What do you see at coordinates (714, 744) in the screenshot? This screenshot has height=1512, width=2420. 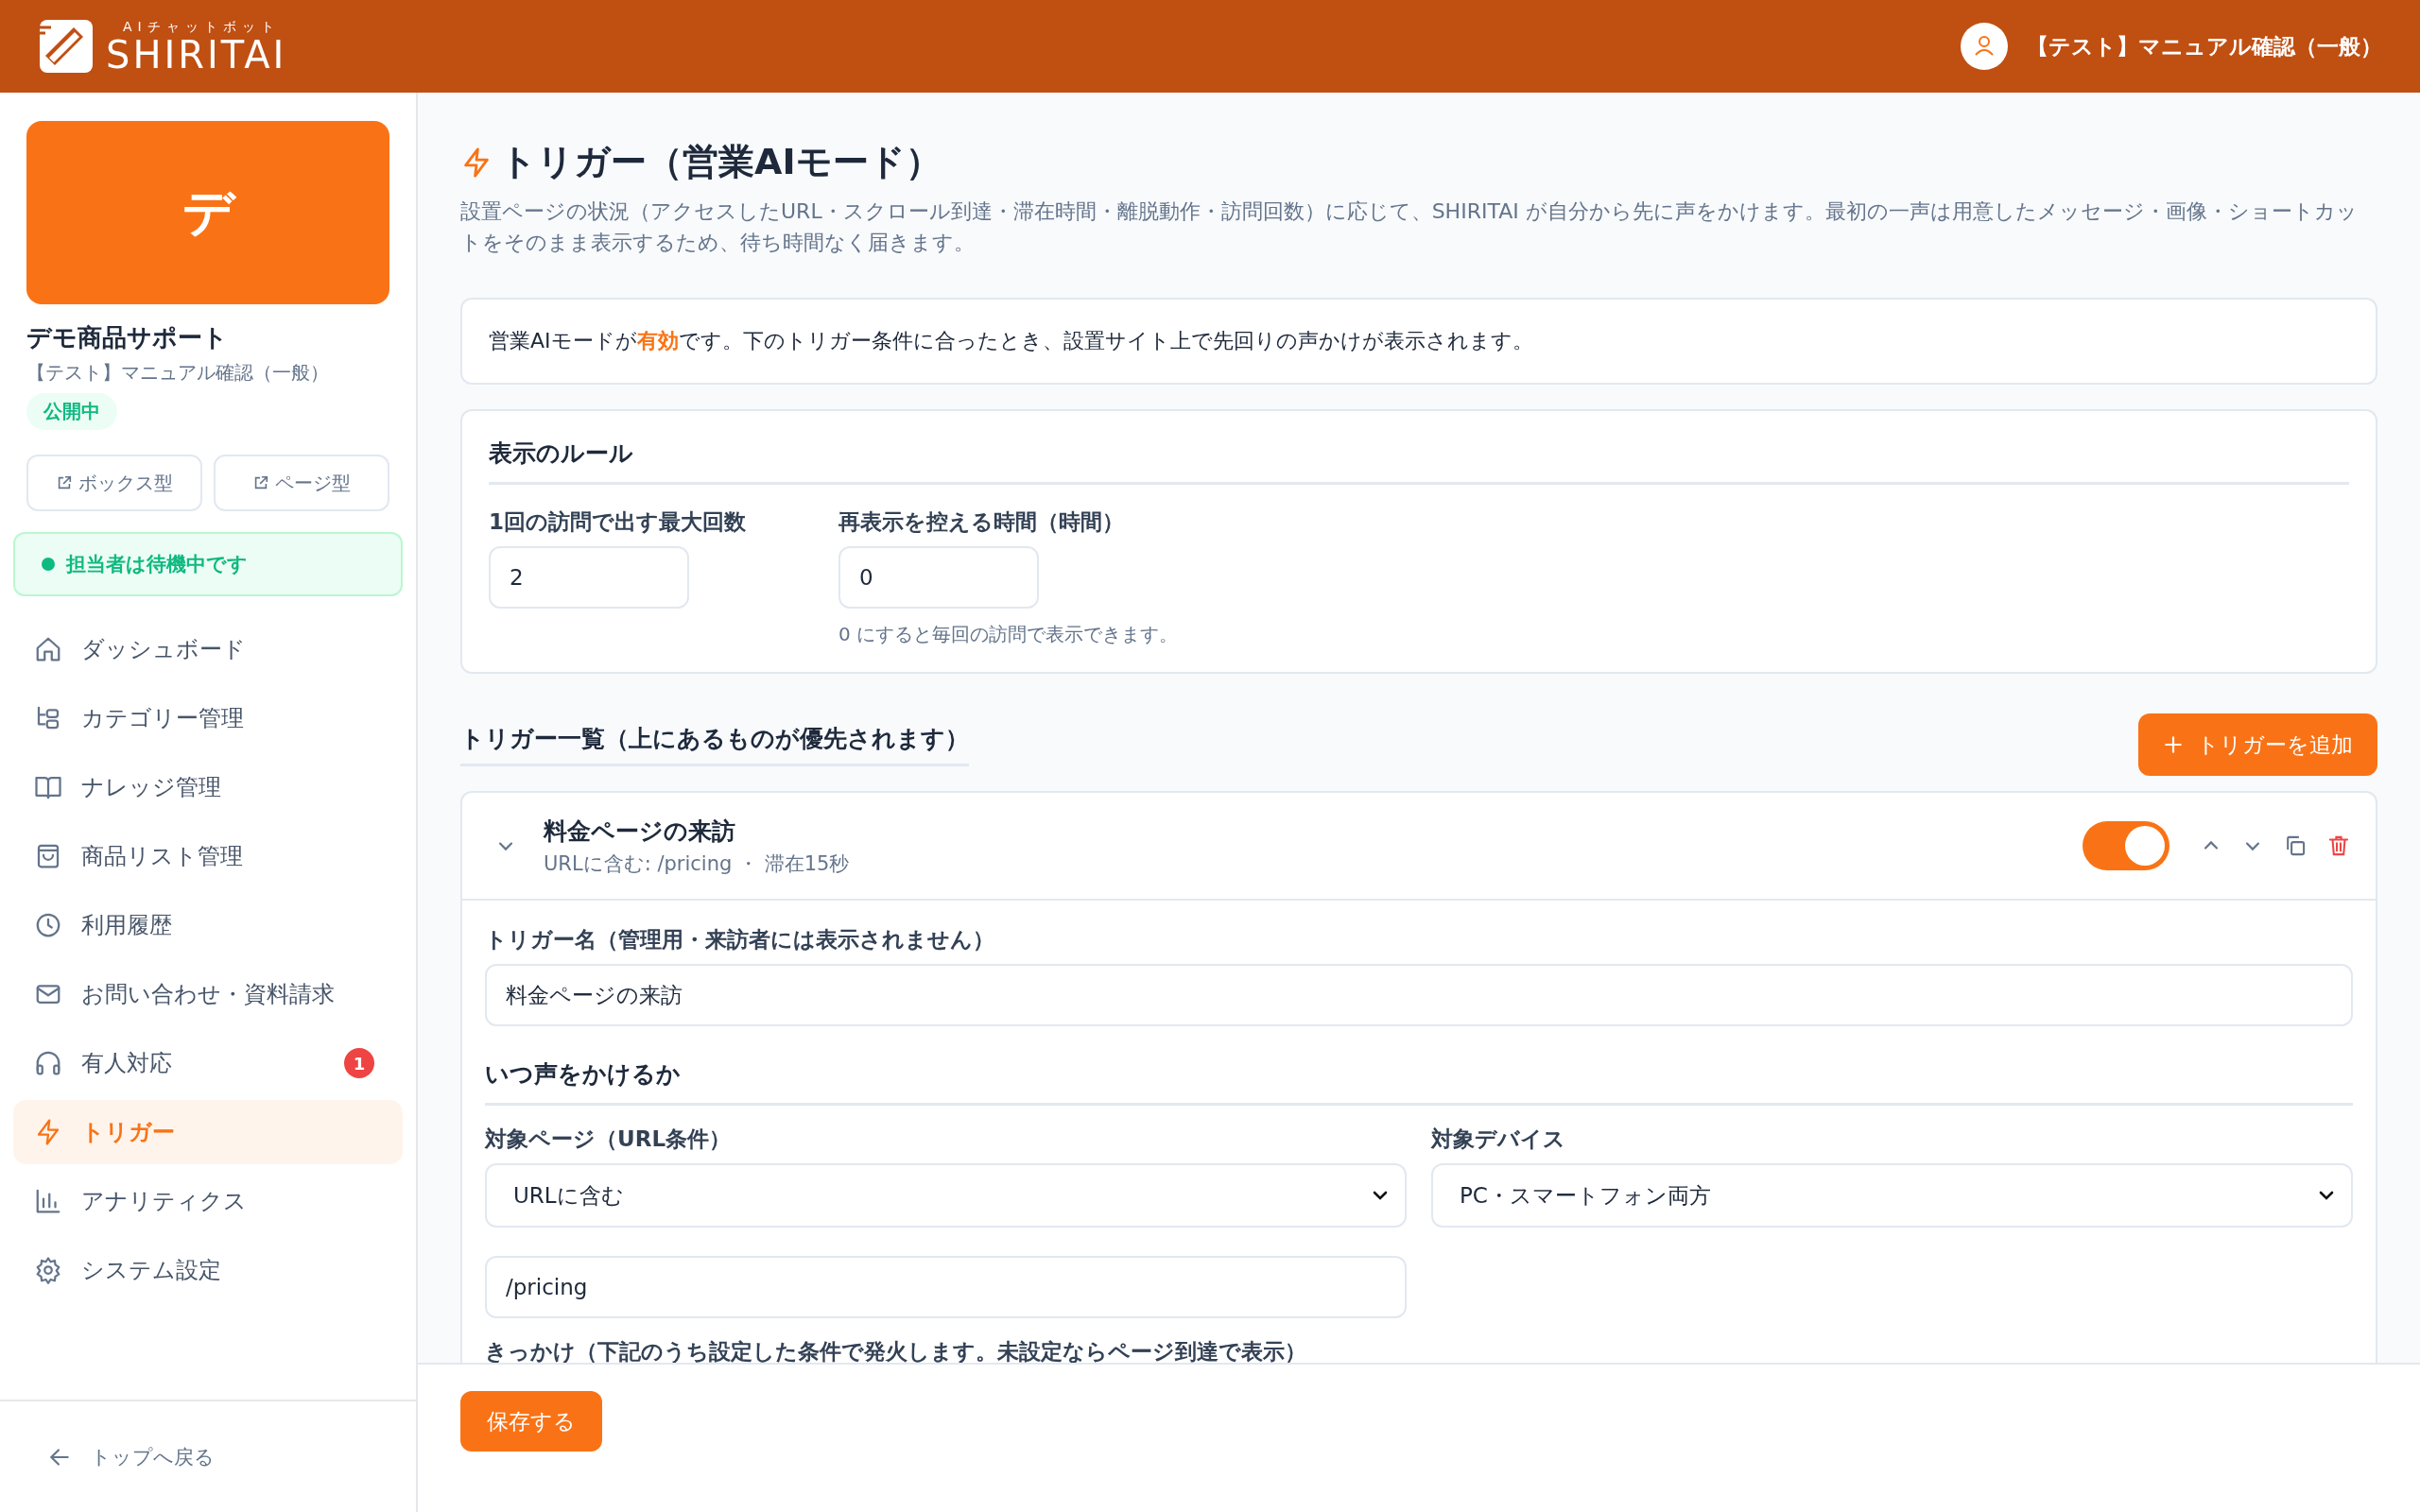 I see `list-heading: トリガー一覧（上にあるものが優先されます）` at bounding box center [714, 744].